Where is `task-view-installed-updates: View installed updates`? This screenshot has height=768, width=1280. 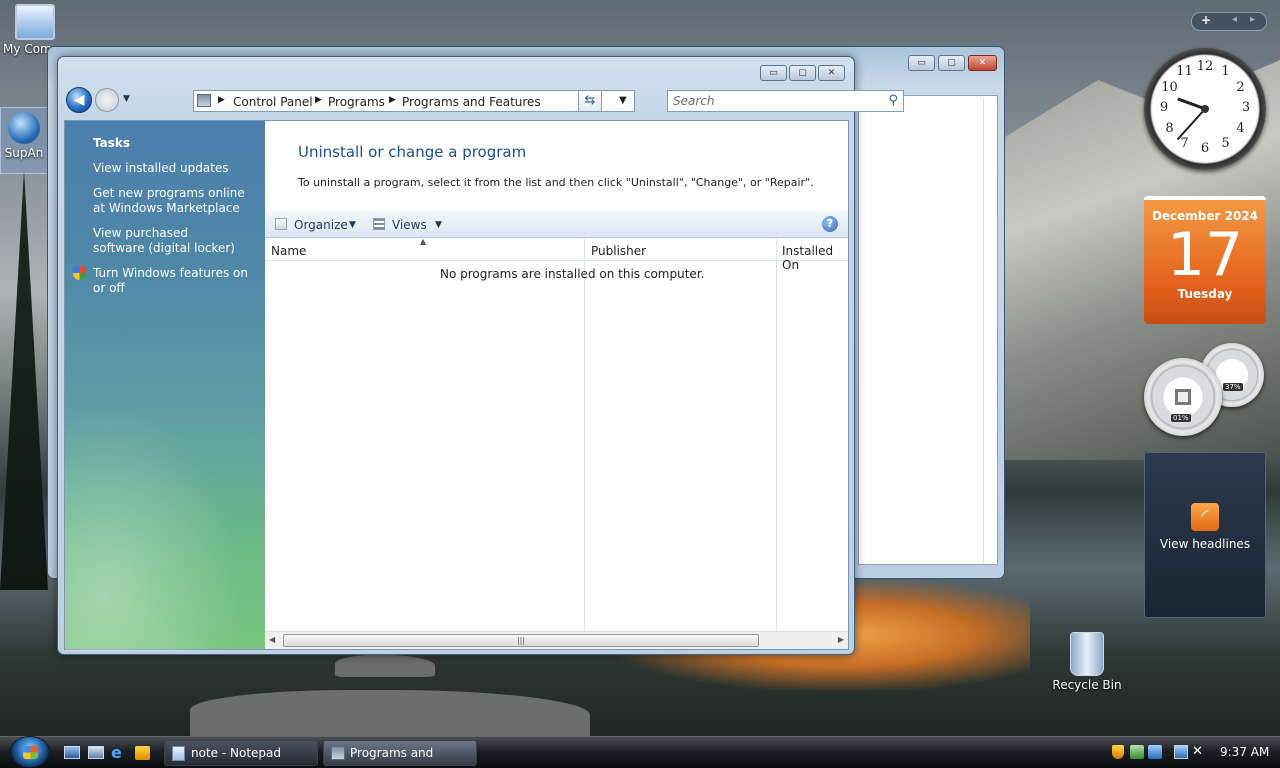 task-view-installed-updates: View installed updates is located at coordinates (173, 168).